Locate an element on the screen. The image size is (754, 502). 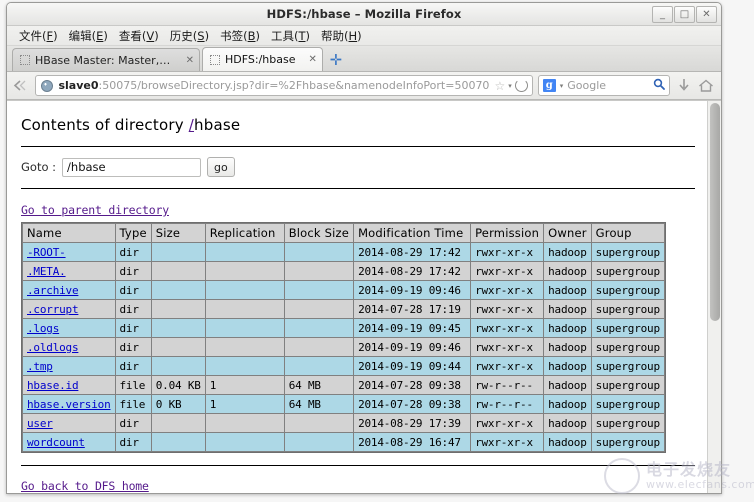
bookmark-star-icon: ☆ is located at coordinates (499, 86).